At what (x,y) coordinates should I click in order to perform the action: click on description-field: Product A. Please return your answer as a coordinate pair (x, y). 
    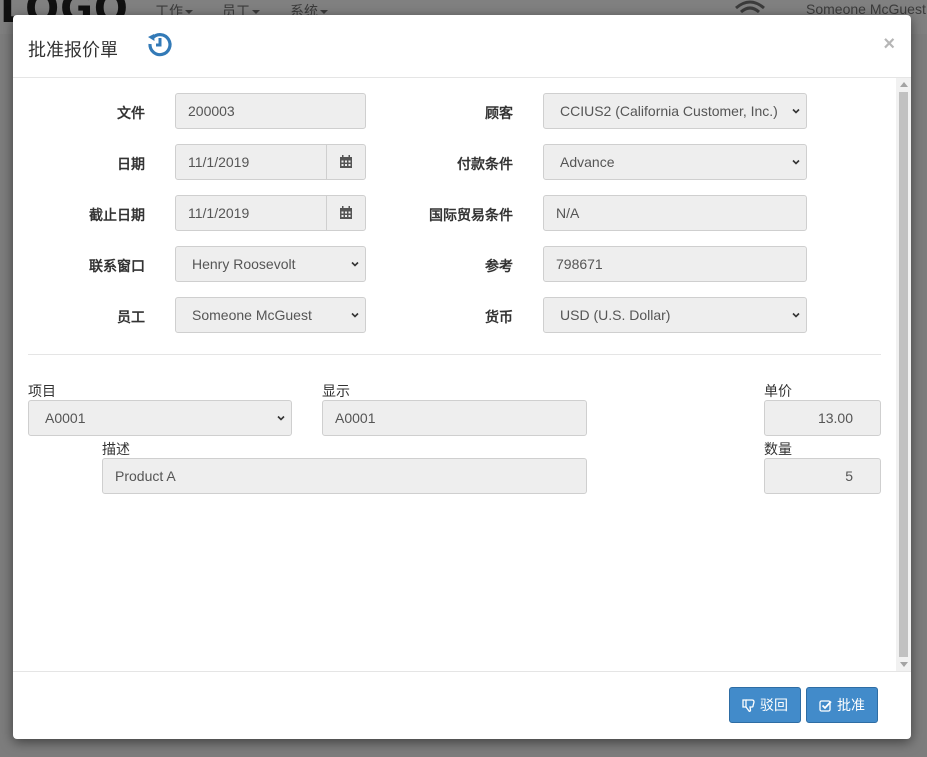
    Looking at the image, I should click on (344, 476).